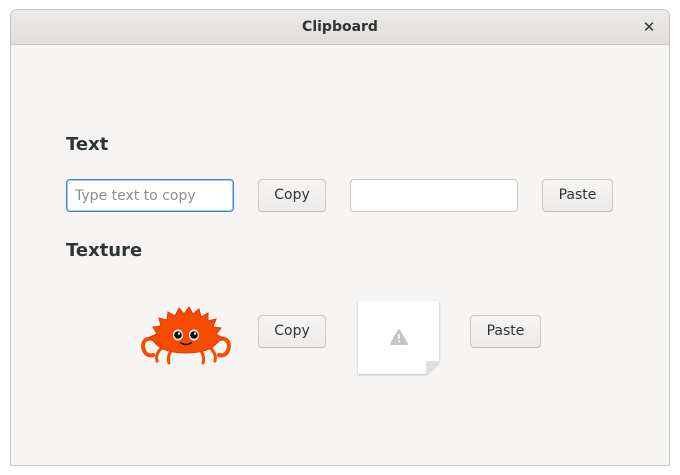 The height and width of the screenshot is (475, 680). I want to click on close-icon: ✕, so click(649, 27).